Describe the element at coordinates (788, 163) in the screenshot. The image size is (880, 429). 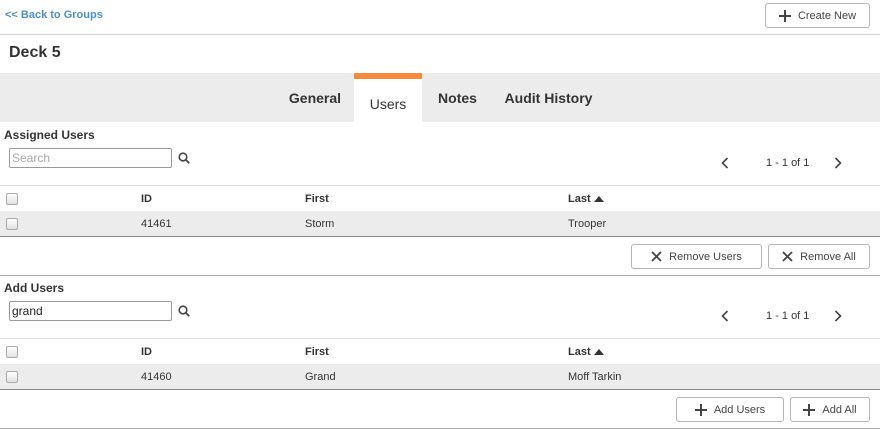
I see `assigned-users-pager-text: 1 - 1 of 1` at that location.